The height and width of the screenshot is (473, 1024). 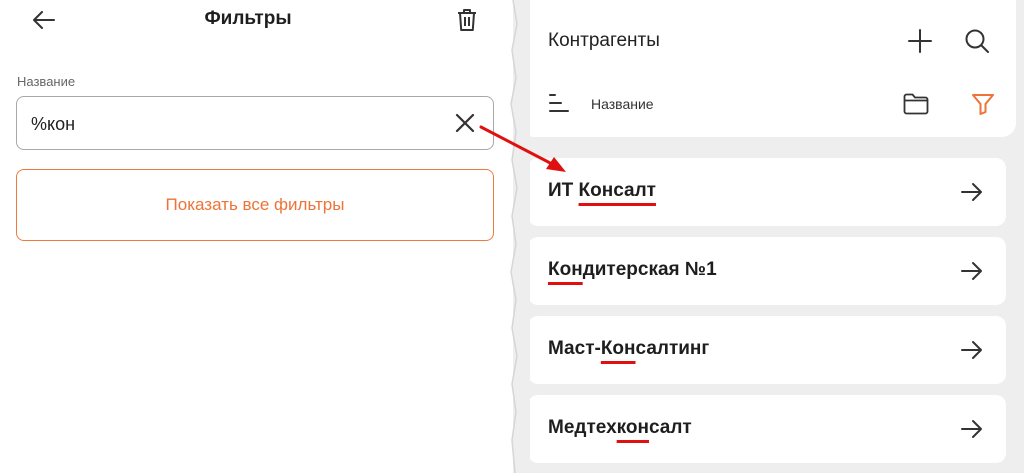 I want to click on search-button, so click(x=977, y=41).